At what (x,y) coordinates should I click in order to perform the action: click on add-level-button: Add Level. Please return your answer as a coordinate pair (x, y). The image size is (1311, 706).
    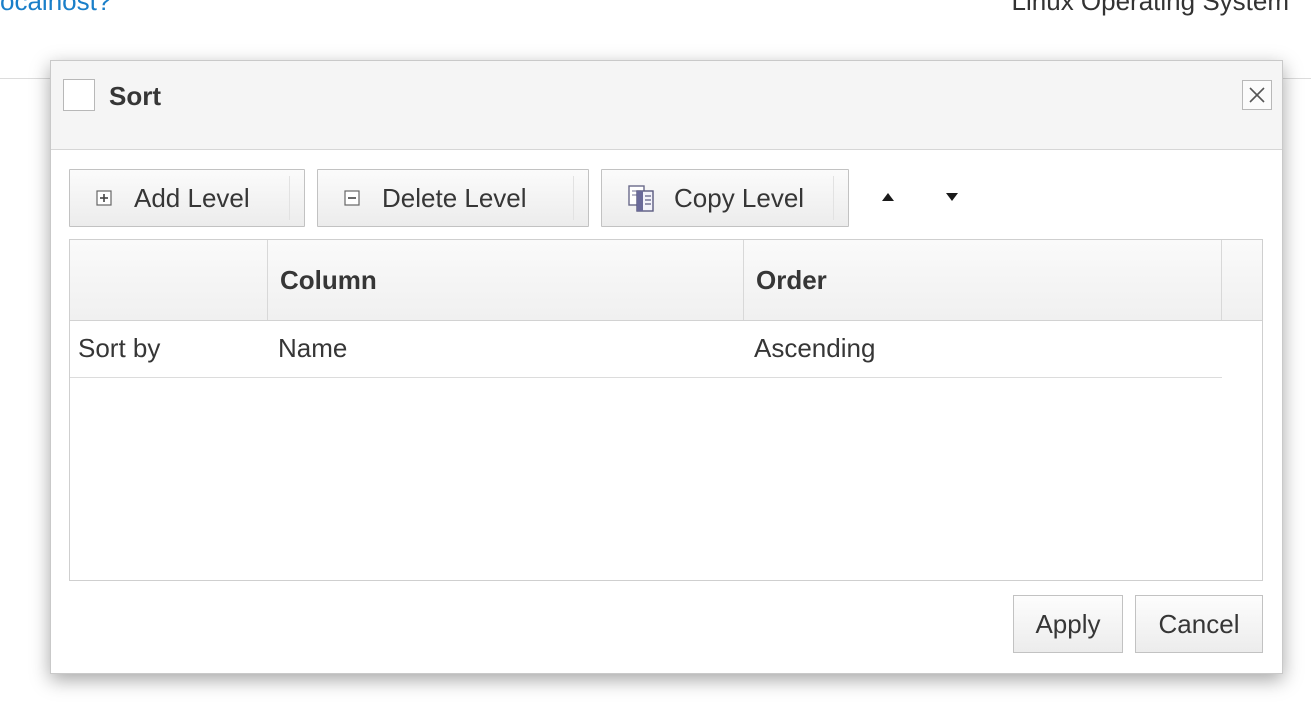
    Looking at the image, I should click on (187, 198).